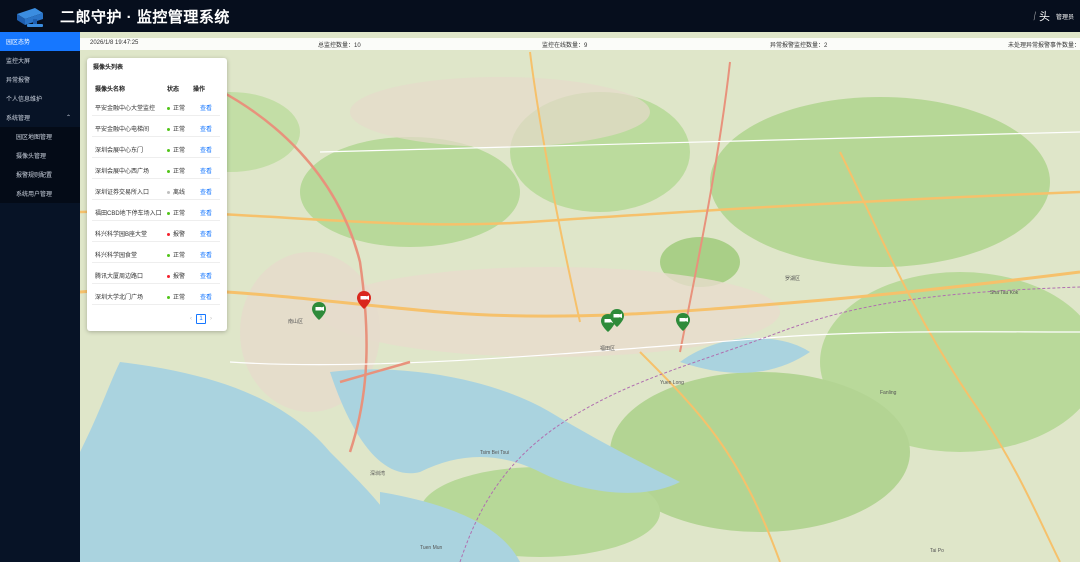 This screenshot has width=1080, height=562. I want to click on chevron-up-icon: ⌃, so click(68, 118).